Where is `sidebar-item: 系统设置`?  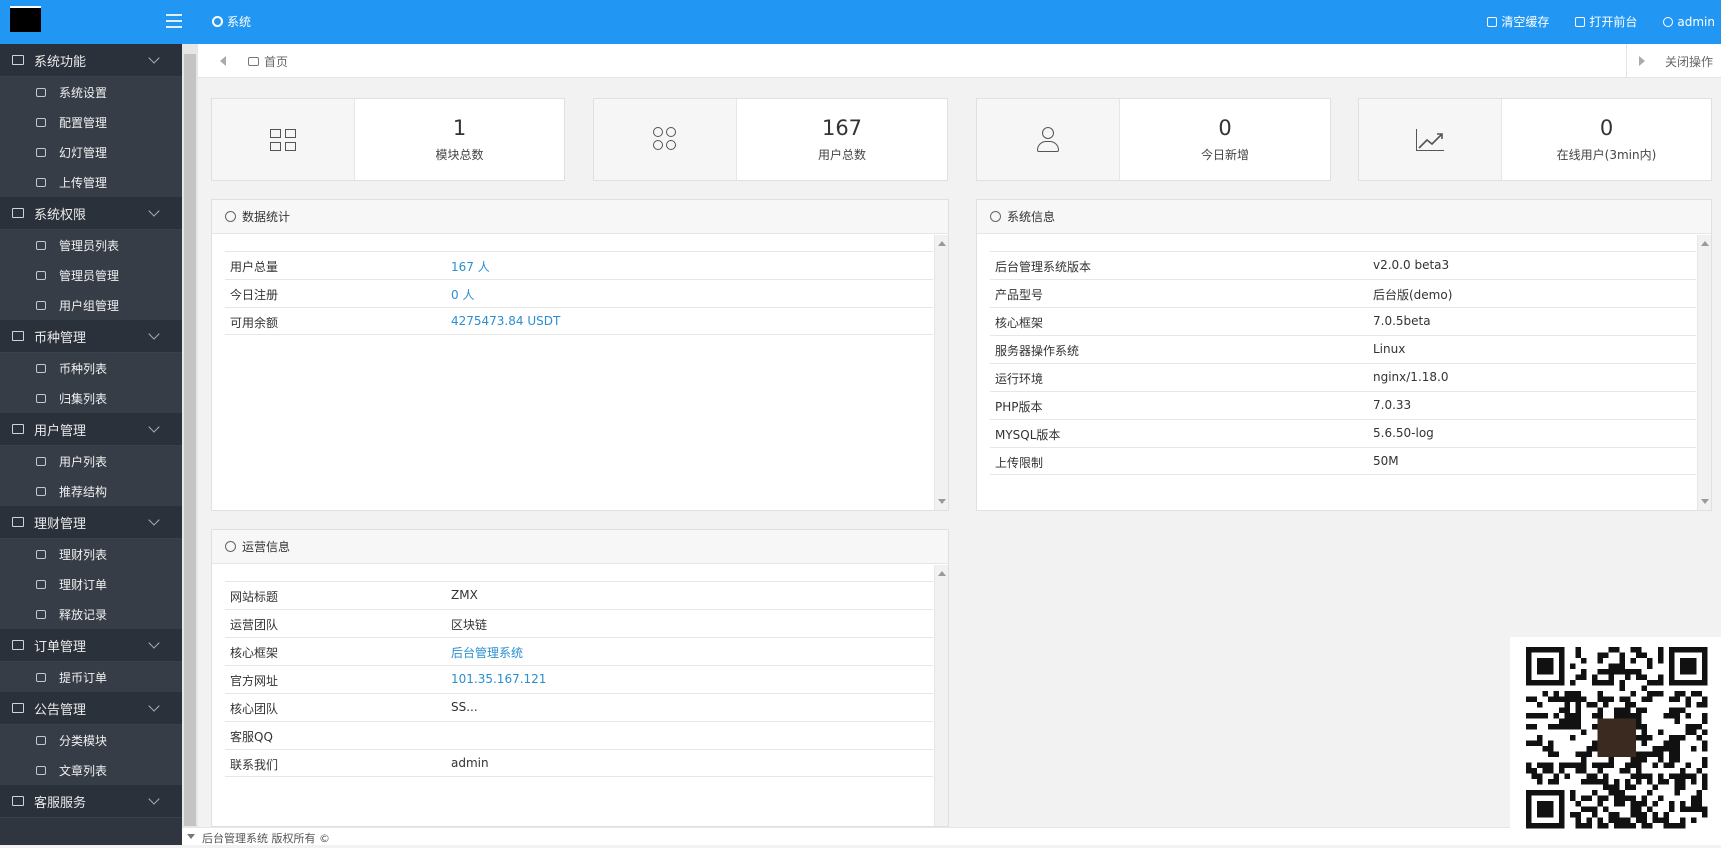
sidebar-item: 系统设置 is located at coordinates (91, 92).